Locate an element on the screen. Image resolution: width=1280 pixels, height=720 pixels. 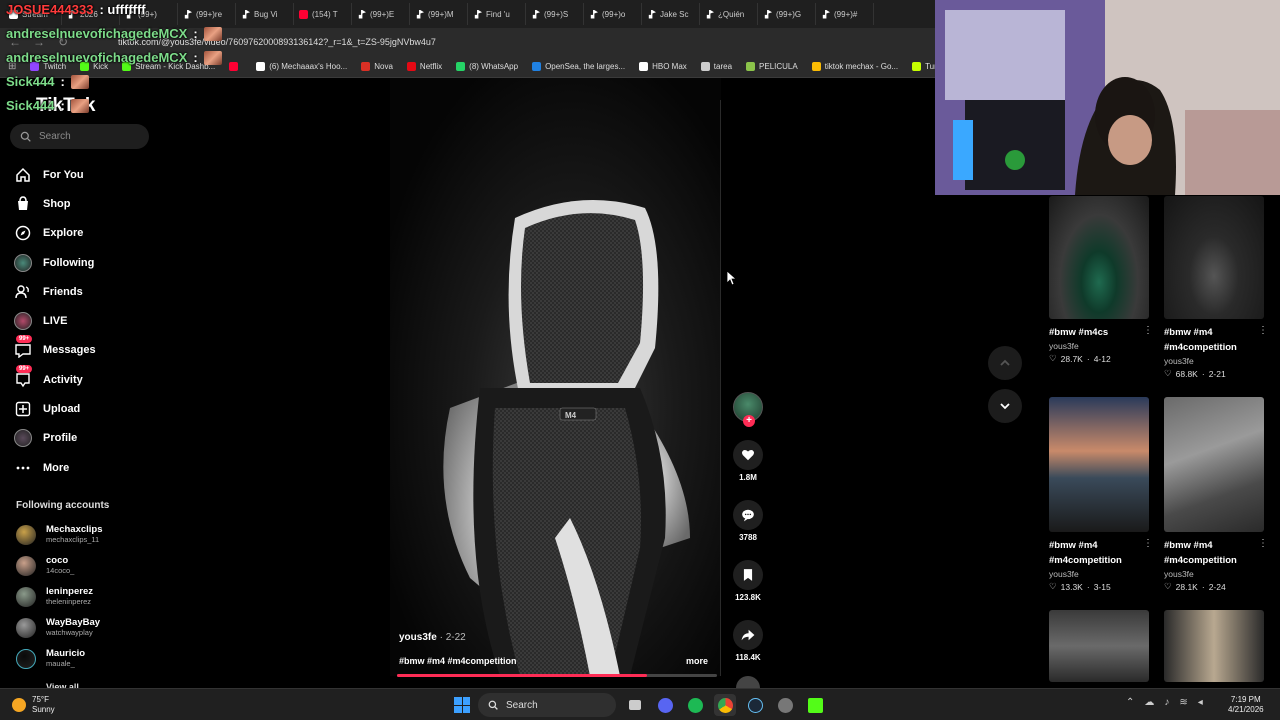
heart-icon is located at coordinates (748, 455).